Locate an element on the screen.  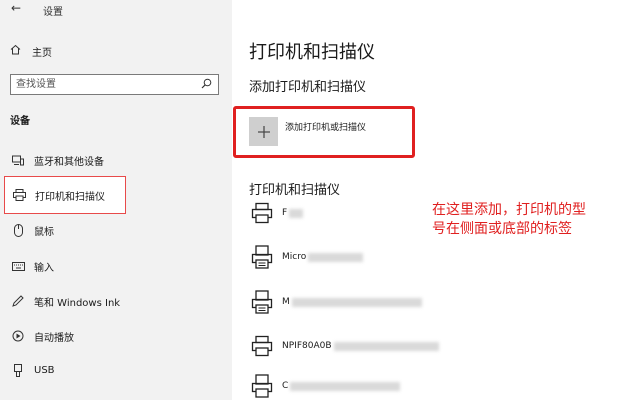
search-box is located at coordinates (114, 84).